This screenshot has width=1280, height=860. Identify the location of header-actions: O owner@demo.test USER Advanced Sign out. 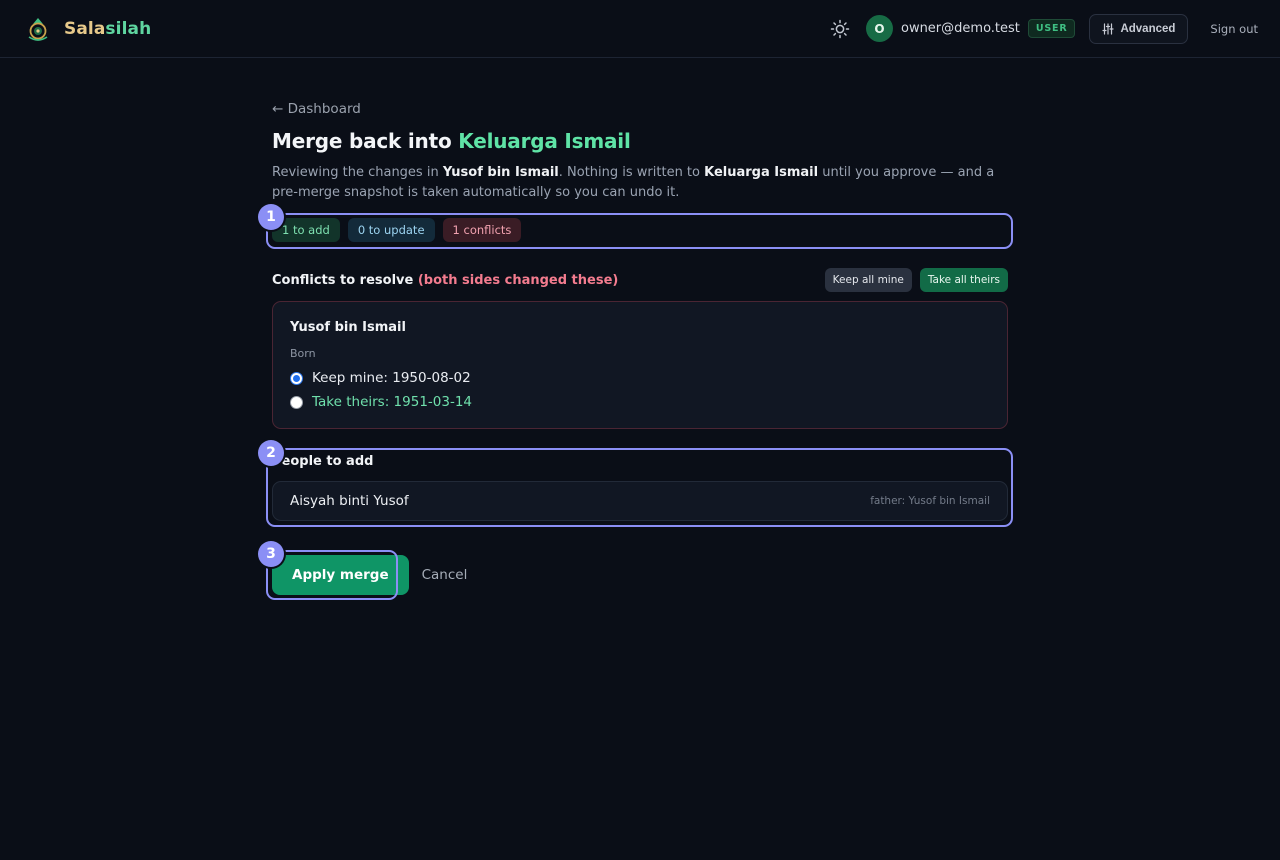
(1042, 28).